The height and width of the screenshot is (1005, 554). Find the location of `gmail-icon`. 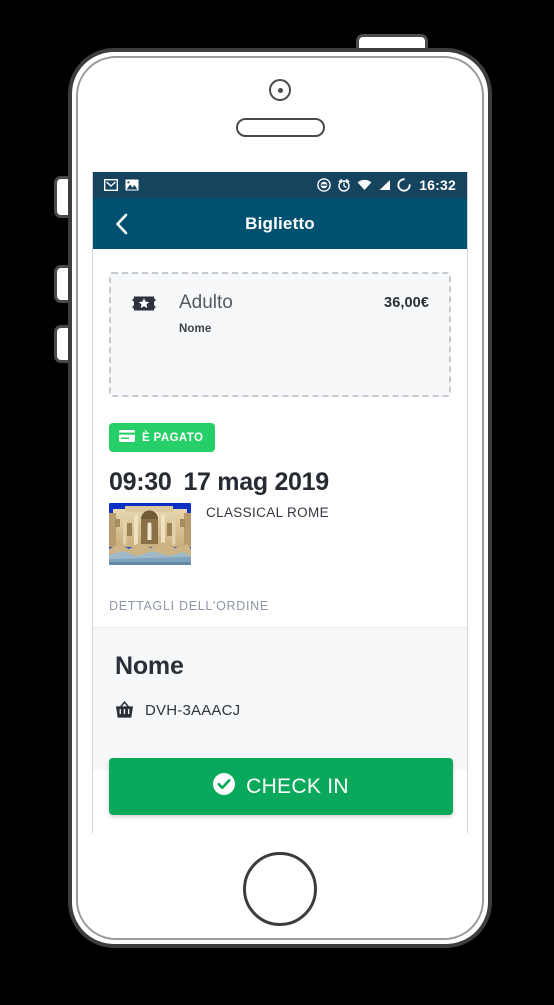

gmail-icon is located at coordinates (111, 185).